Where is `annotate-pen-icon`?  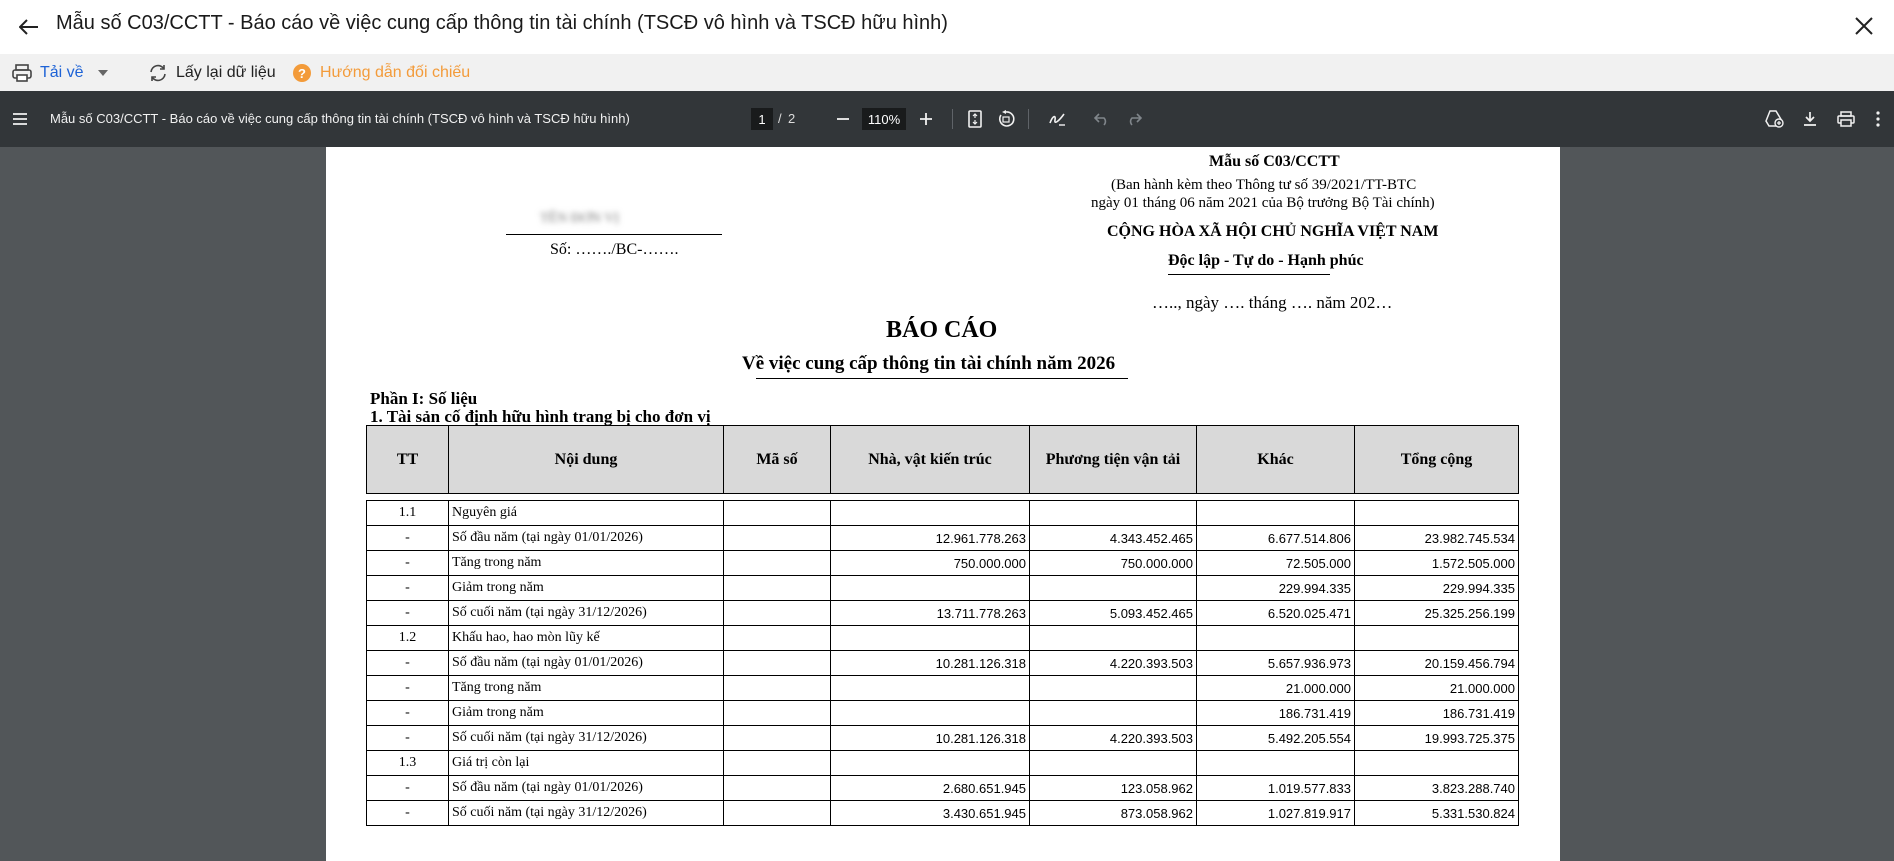
annotate-pen-icon is located at coordinates (1057, 119).